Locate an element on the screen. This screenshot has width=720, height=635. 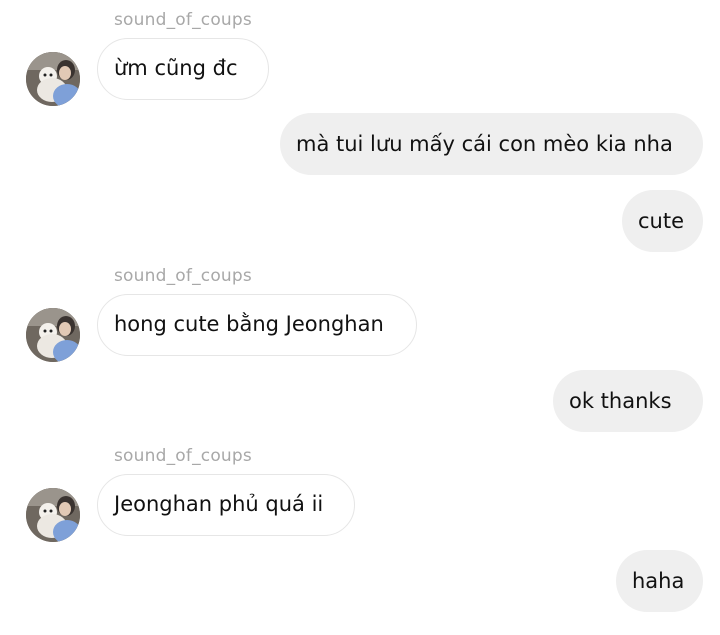
outgoing-message-bubble: mà tui lưu mấy cái con mèo kia nha is located at coordinates (491, 144).